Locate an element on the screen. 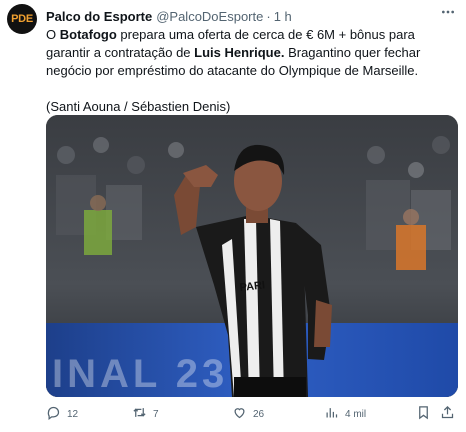 Image resolution: width=466 pixels, height=432 pixels. retweet-count: 7 is located at coordinates (156, 414).